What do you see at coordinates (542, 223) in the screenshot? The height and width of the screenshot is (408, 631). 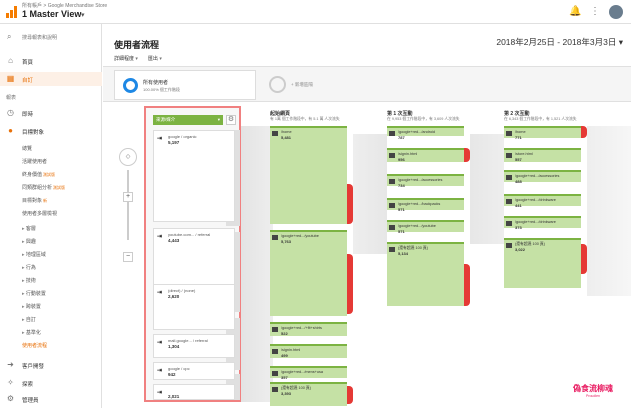 I see `flow-node: /google+red.../drinkware 373` at bounding box center [542, 223].